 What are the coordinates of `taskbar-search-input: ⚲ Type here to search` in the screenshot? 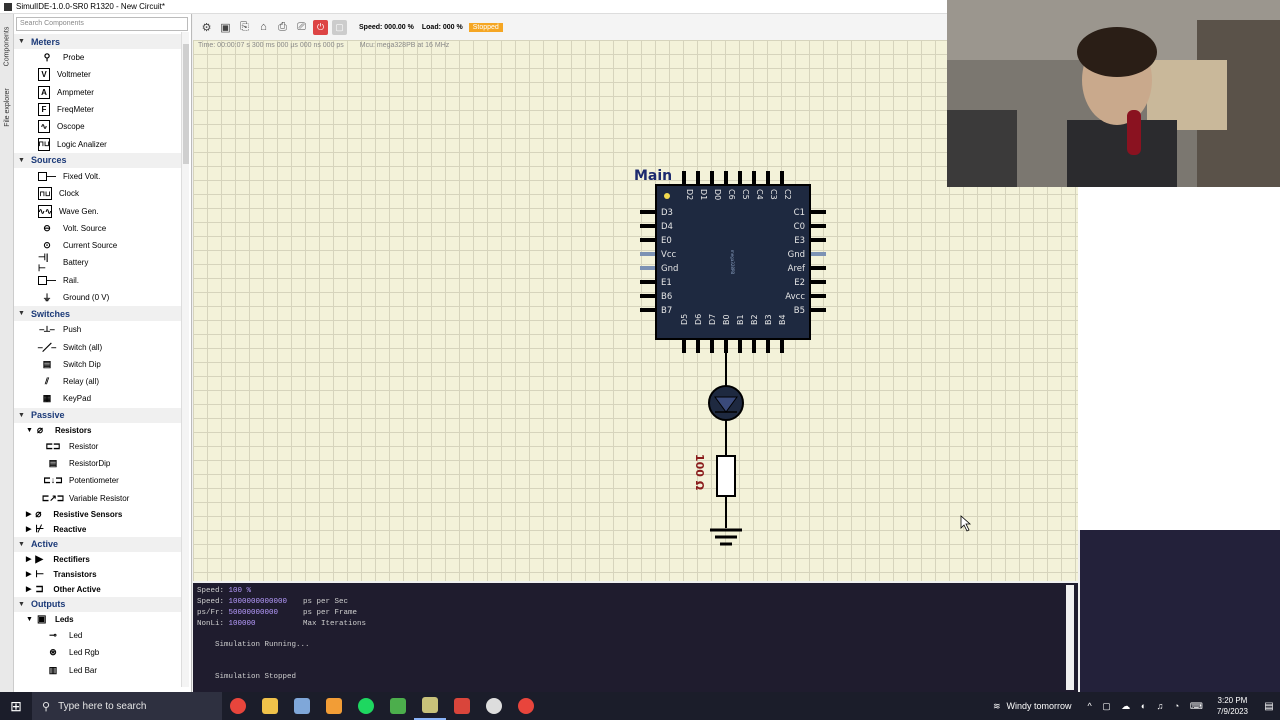 It's located at (127, 706).